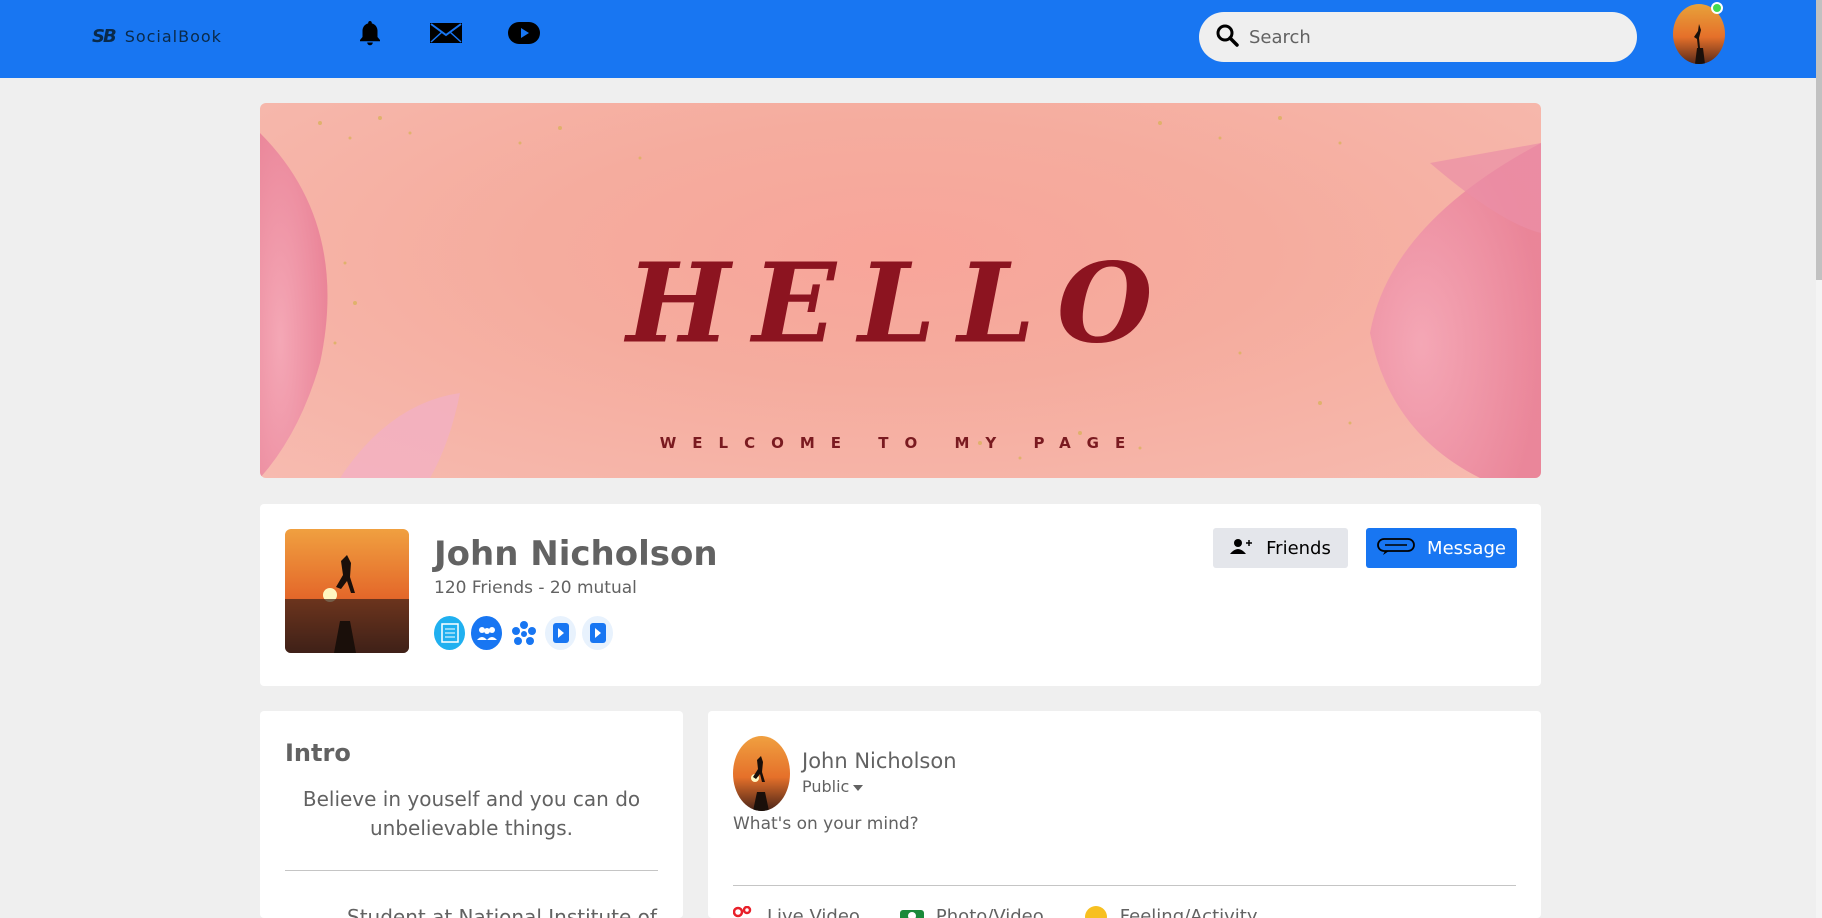  I want to click on composer-divider, so click(1124, 885).